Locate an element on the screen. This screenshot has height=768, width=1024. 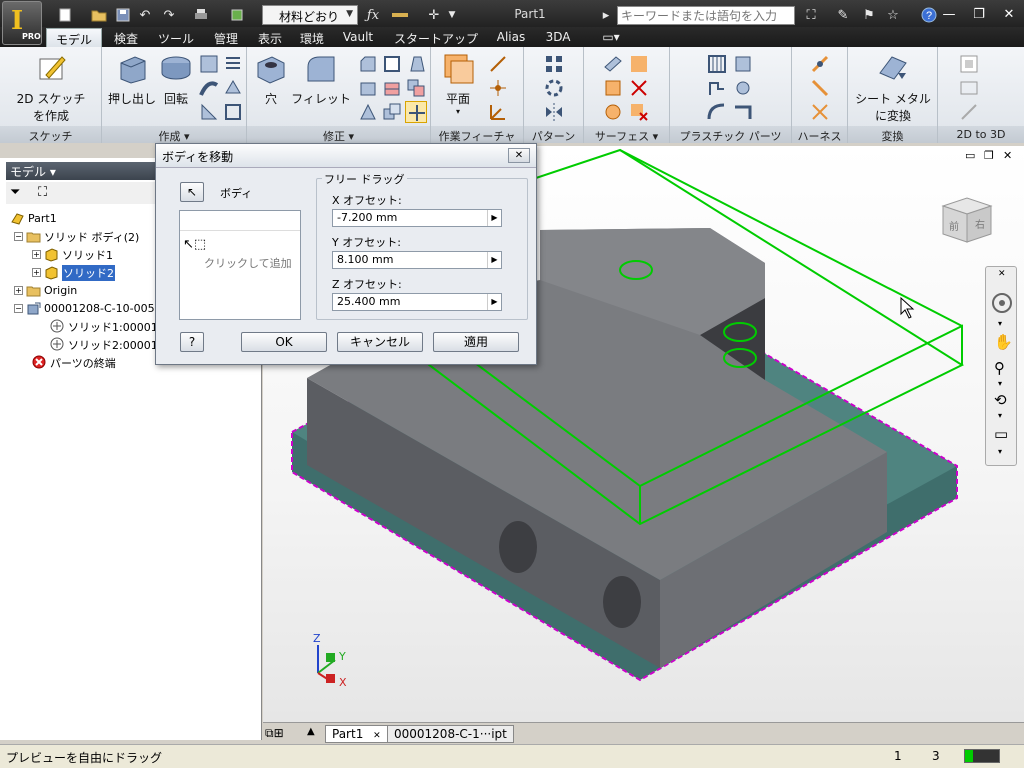
stitch-icon is located at coordinates (639, 64).